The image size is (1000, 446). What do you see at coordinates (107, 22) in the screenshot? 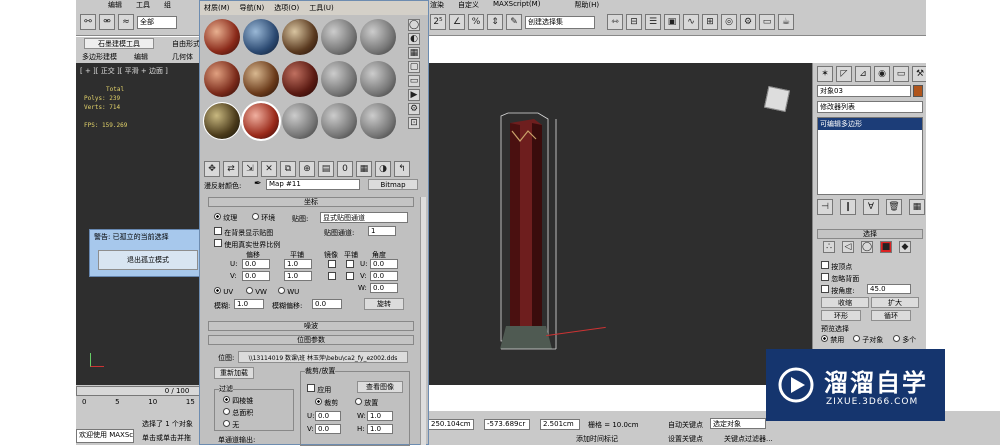
I see `unlink-icon: ⚮` at bounding box center [107, 22].